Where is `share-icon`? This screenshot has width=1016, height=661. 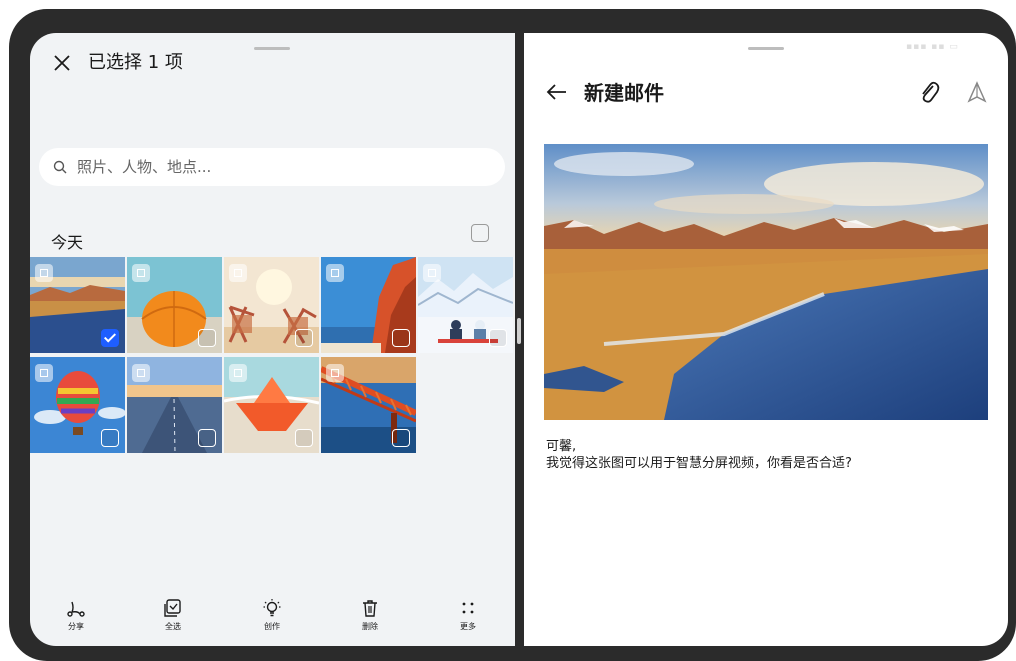 share-icon is located at coordinates (76, 609).